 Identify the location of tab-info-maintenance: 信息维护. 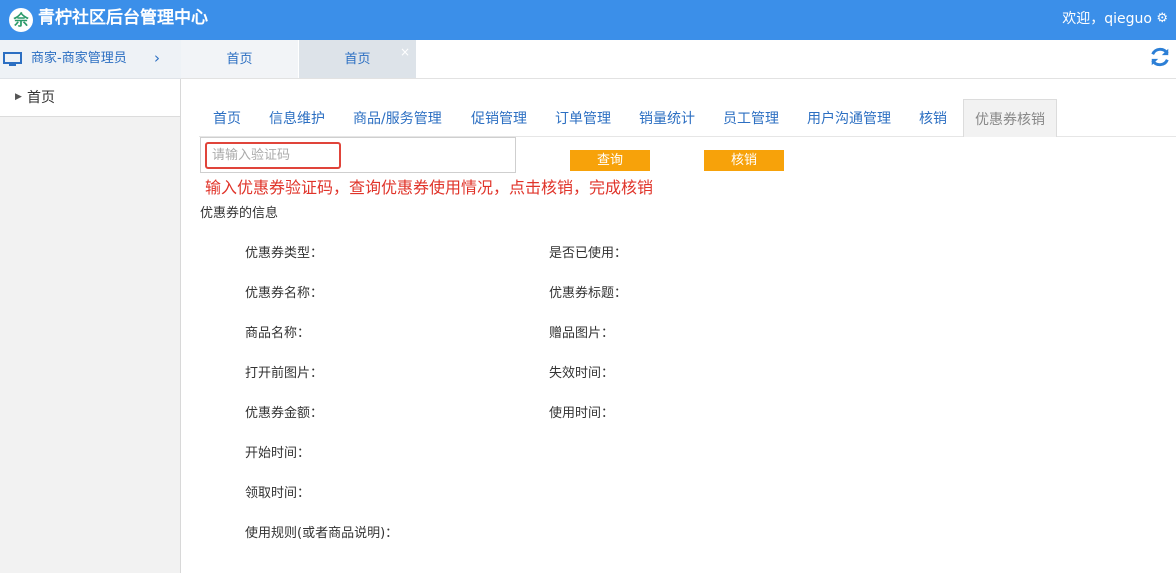
(297, 118).